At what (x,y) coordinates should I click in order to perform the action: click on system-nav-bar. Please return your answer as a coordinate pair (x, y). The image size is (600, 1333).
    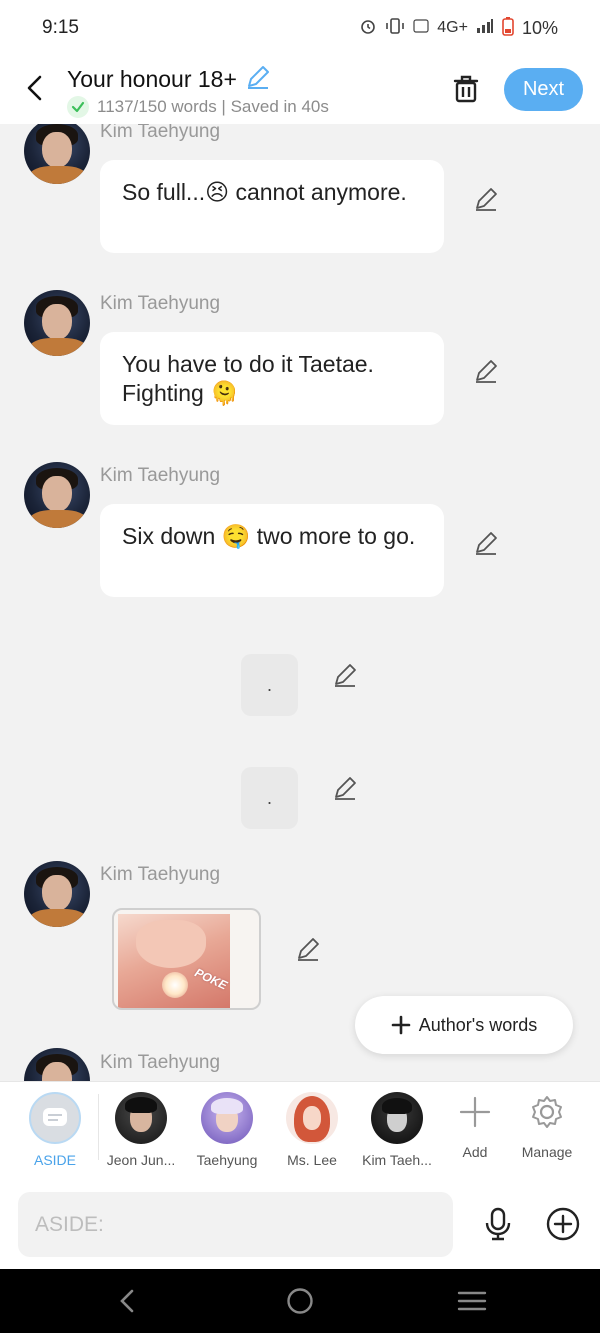
    Looking at the image, I should click on (300, 1301).